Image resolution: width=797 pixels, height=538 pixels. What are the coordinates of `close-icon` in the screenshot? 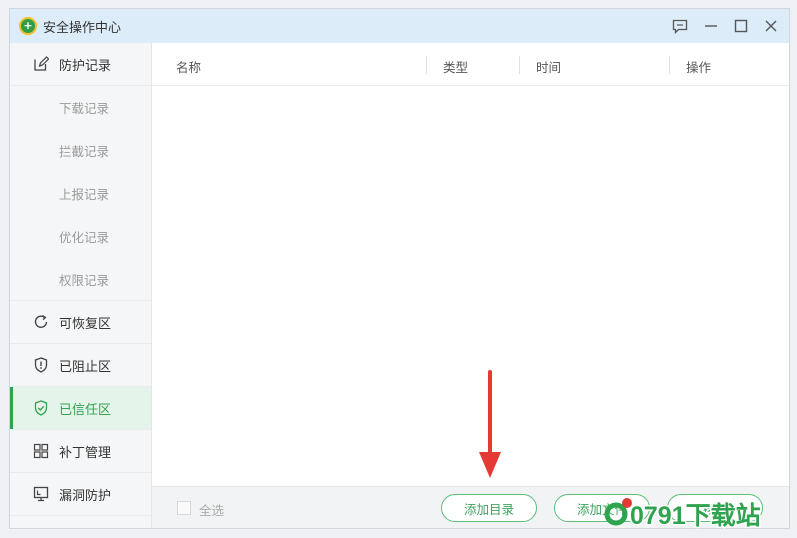 It's located at (771, 26).